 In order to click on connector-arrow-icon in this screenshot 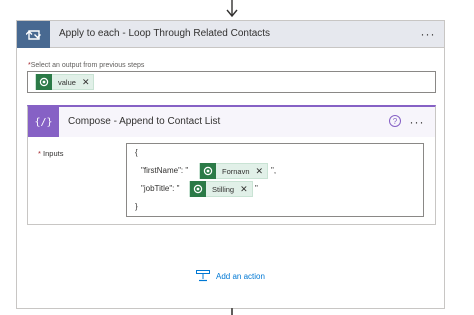, I will do `click(232, 9)`.